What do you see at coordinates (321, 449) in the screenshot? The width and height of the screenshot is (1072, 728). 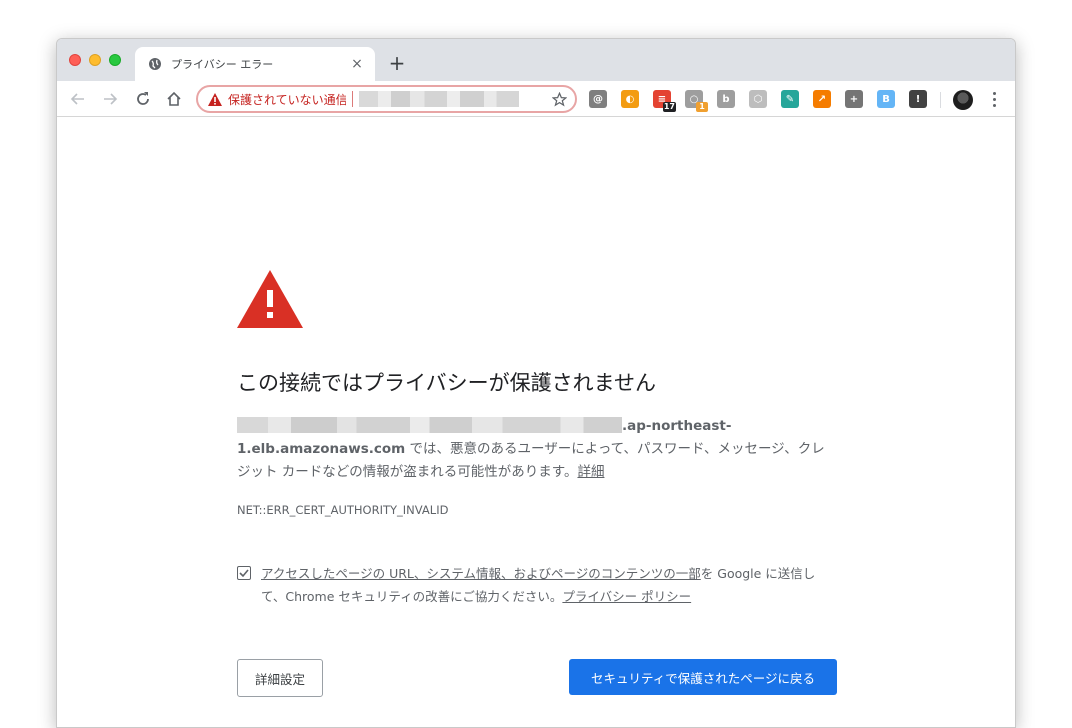 I see `host-part-2: 1.elb.amazonaws.com` at bounding box center [321, 449].